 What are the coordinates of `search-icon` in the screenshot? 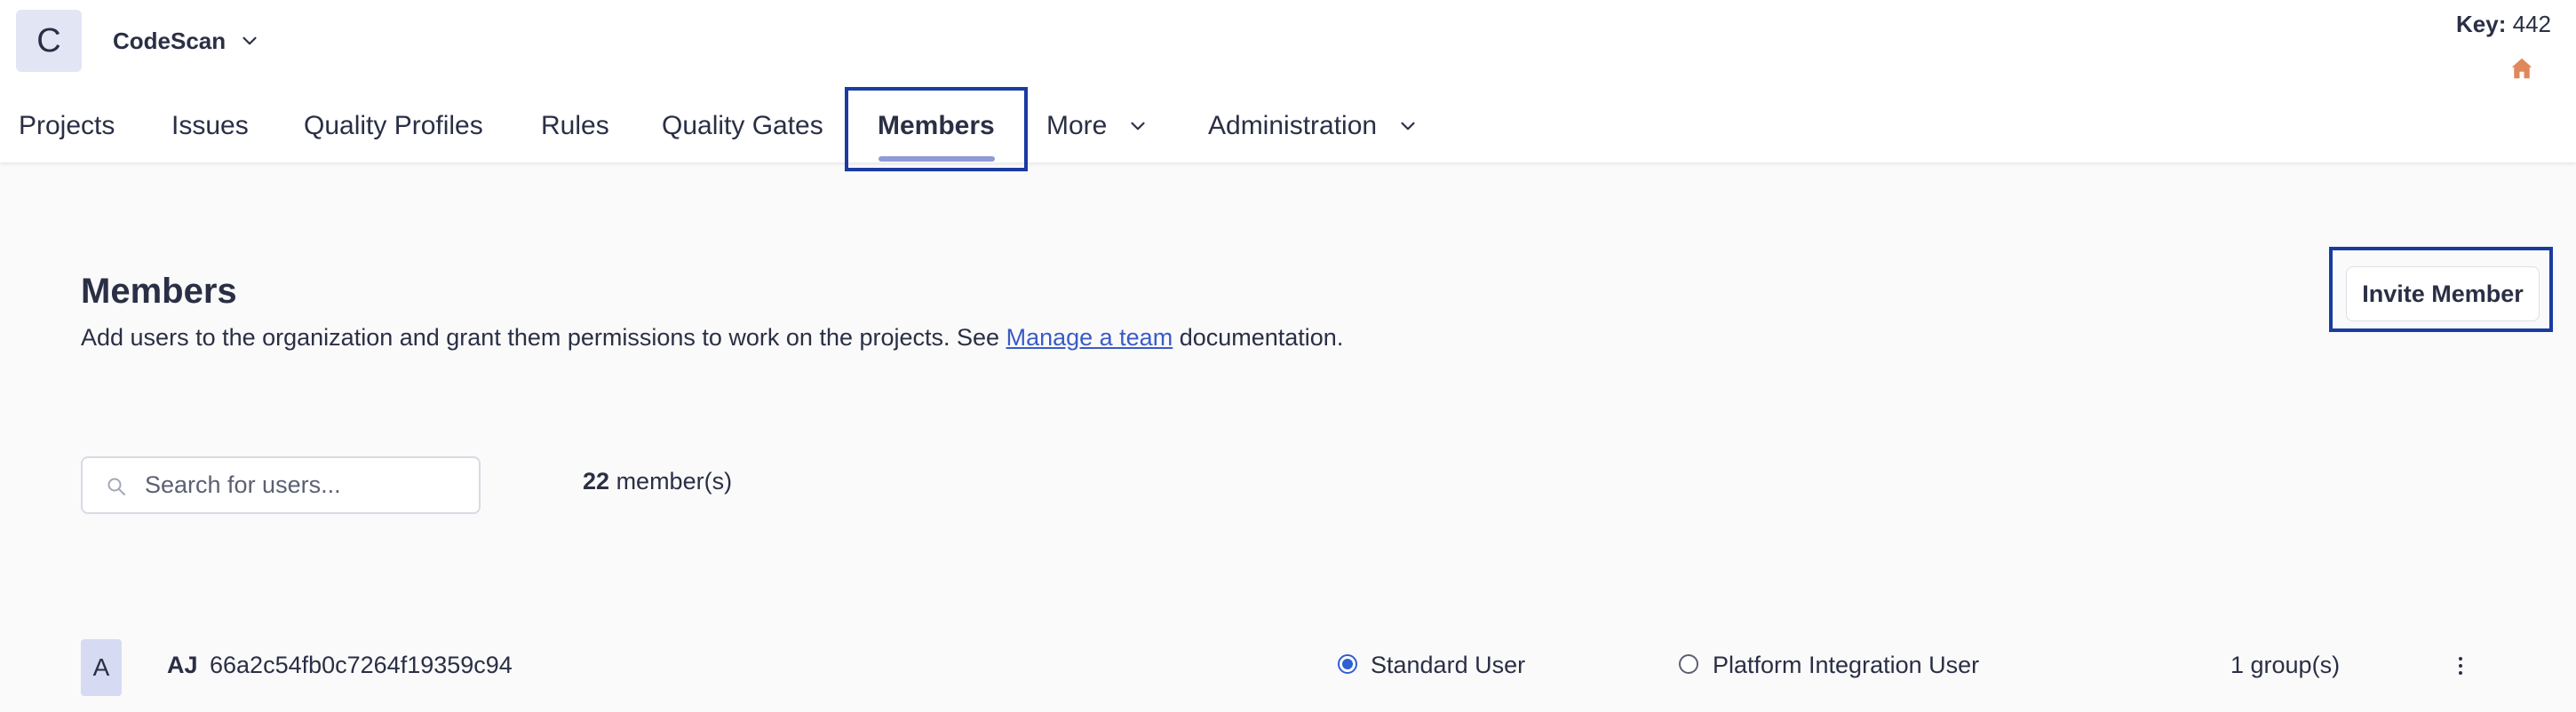 It's located at (116, 486).